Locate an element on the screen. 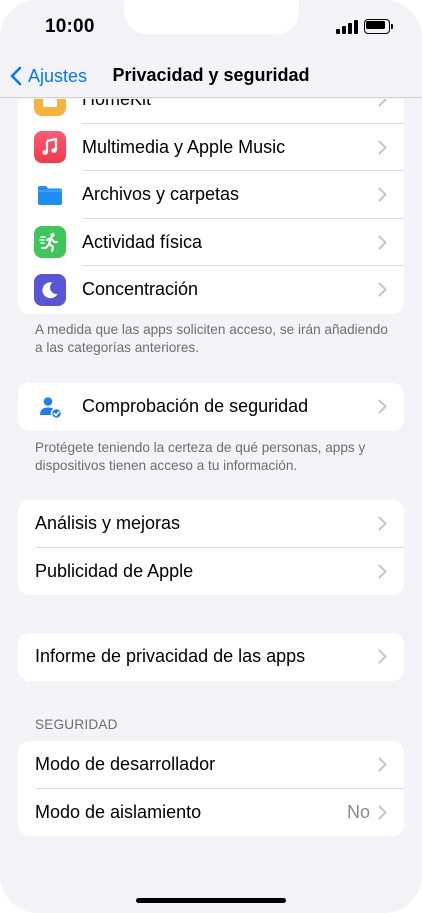 Image resolution: width=422 pixels, height=913 pixels. person-check-icon is located at coordinates (50, 406).